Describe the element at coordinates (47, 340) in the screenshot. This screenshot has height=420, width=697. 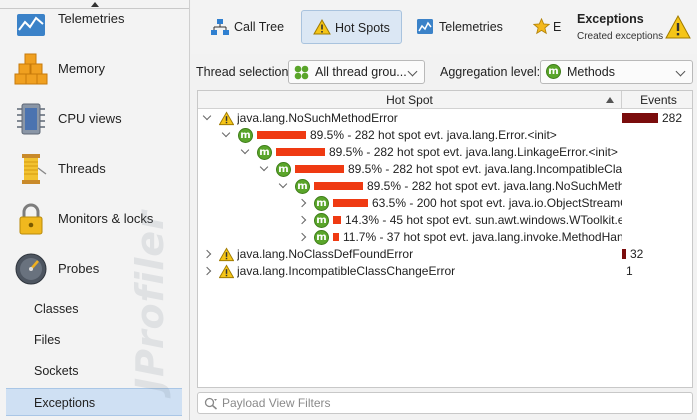
I see `sidebar-subitem-label: Files` at that location.